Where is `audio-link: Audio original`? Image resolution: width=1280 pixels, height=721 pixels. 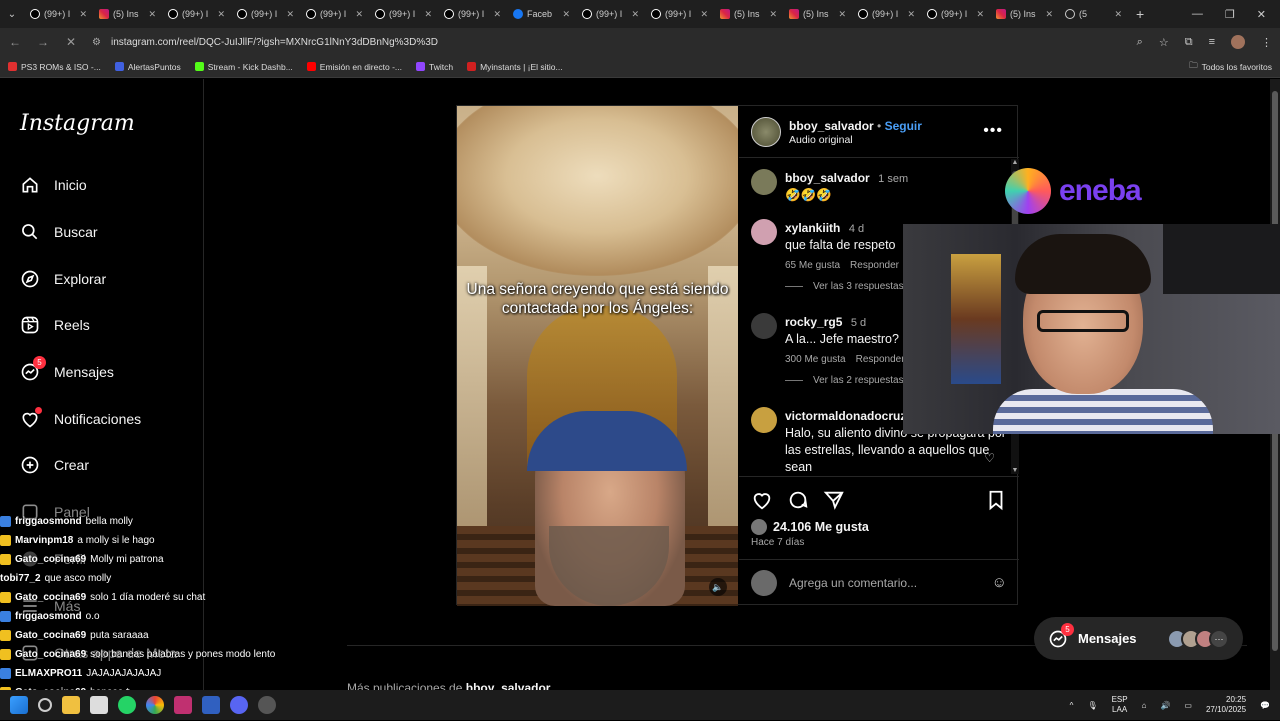
audio-link: Audio original is located at coordinates (821, 140).